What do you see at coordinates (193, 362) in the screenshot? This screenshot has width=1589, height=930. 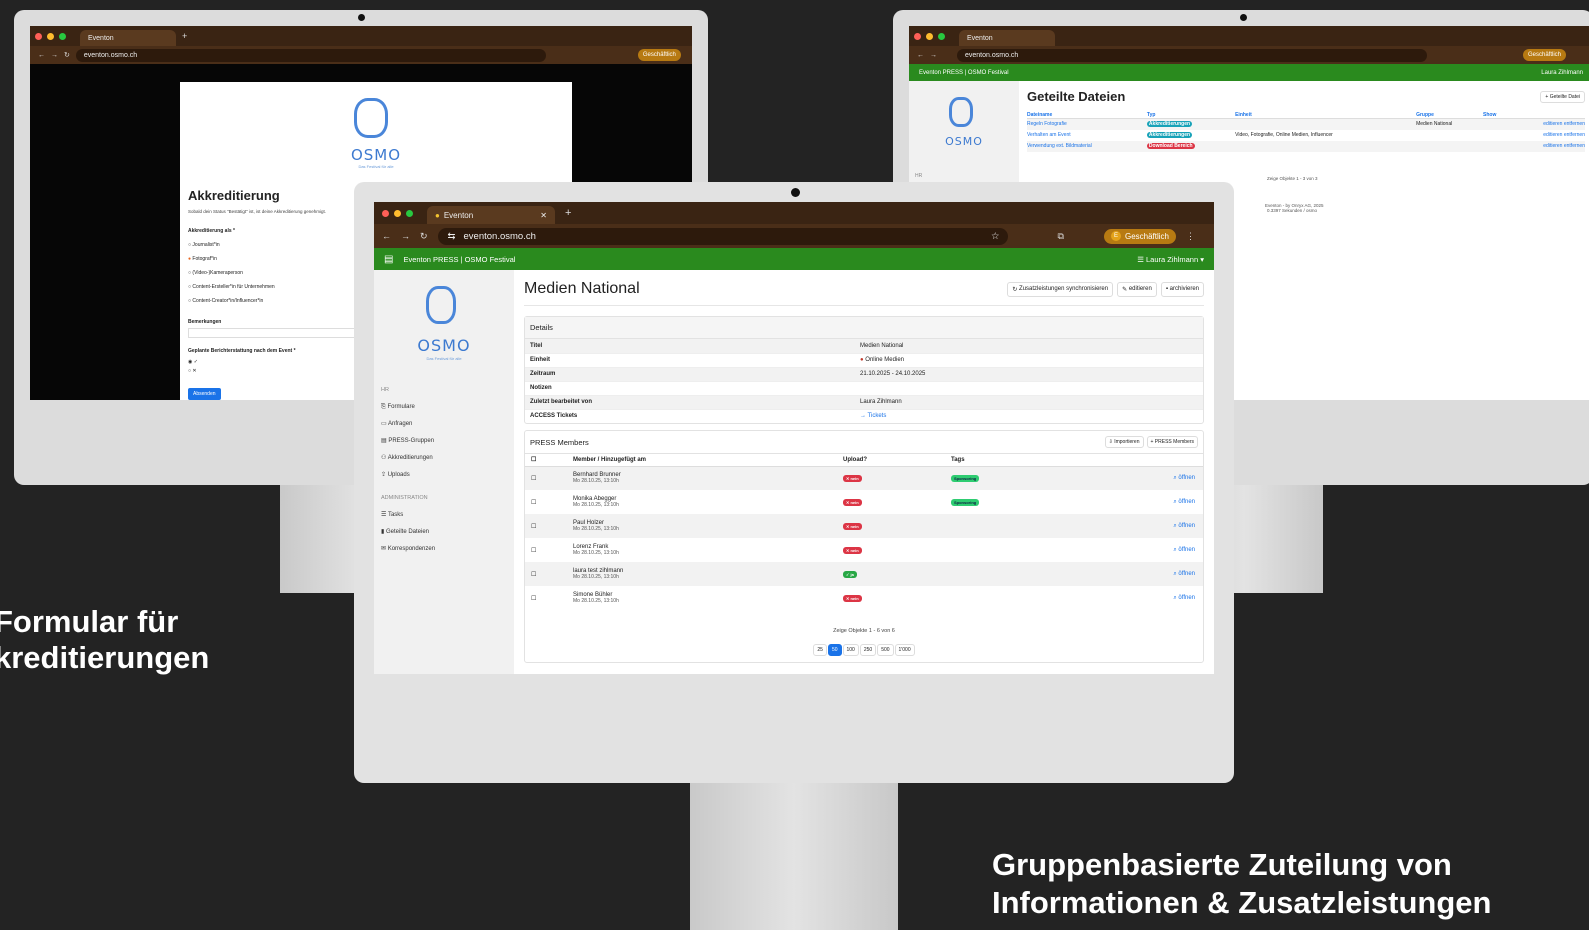 I see `radio-yes: ◉ ✓` at bounding box center [193, 362].